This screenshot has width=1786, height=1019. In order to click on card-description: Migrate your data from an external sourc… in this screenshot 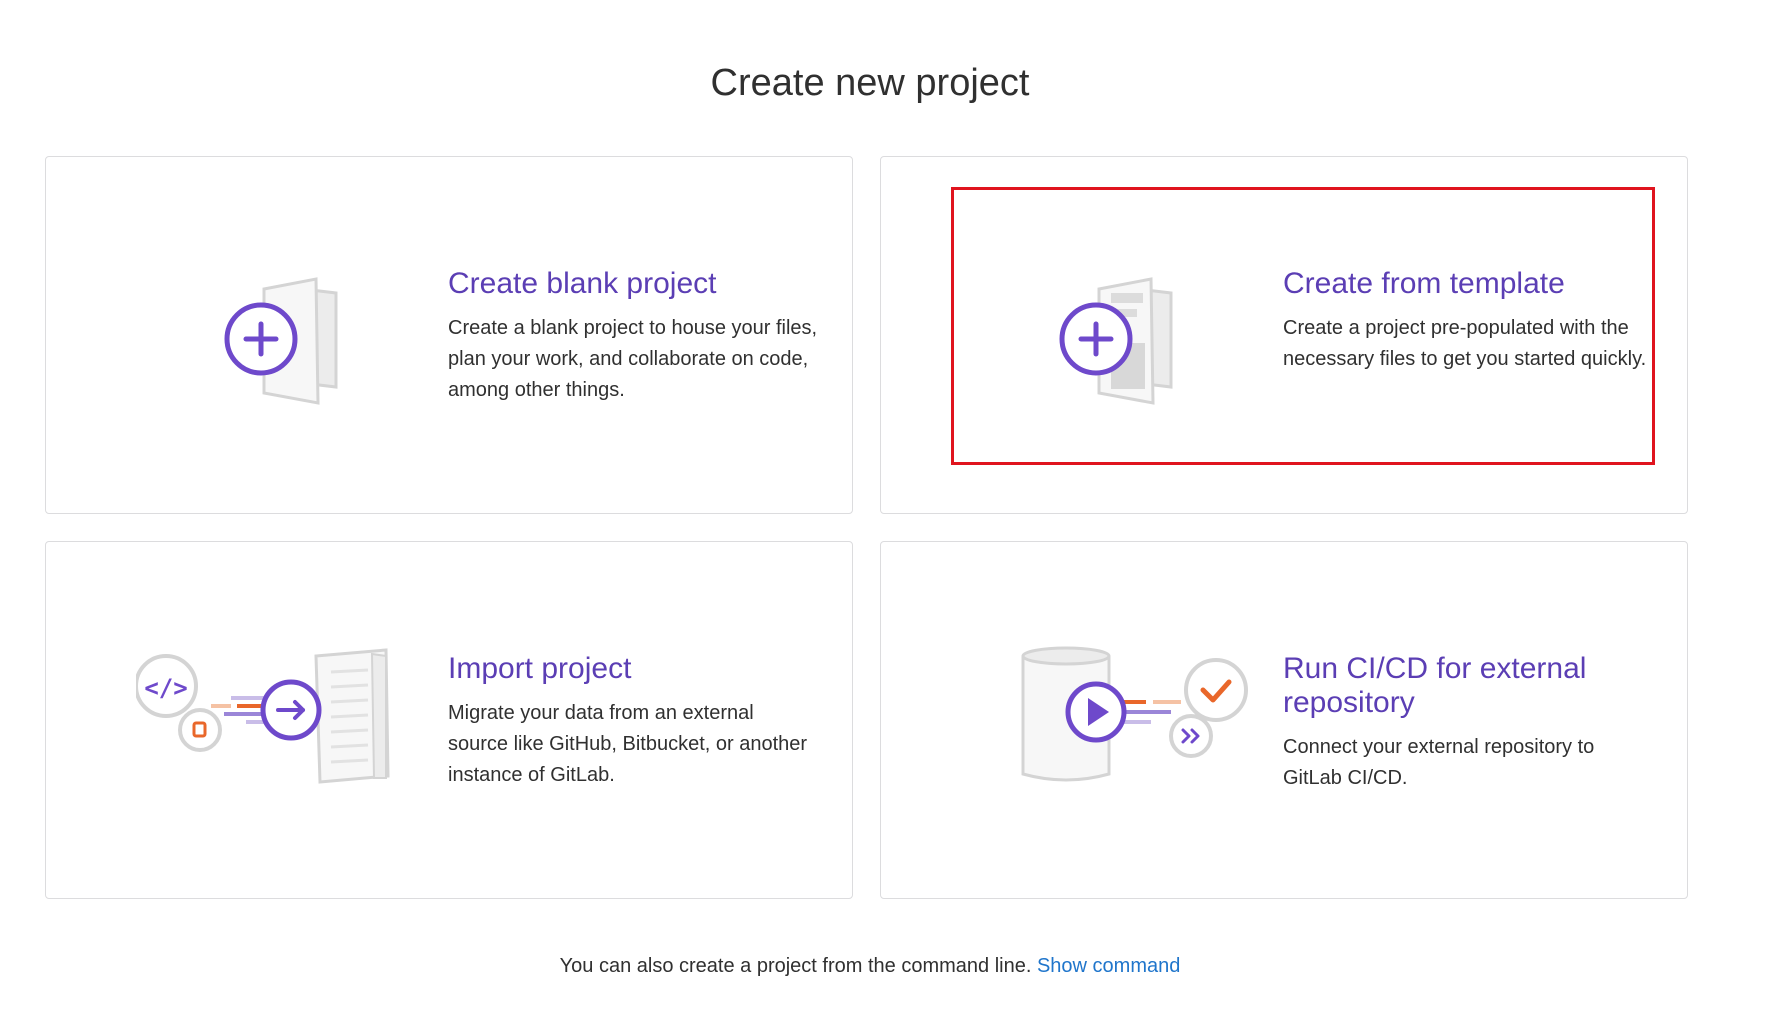, I will do `click(628, 744)`.